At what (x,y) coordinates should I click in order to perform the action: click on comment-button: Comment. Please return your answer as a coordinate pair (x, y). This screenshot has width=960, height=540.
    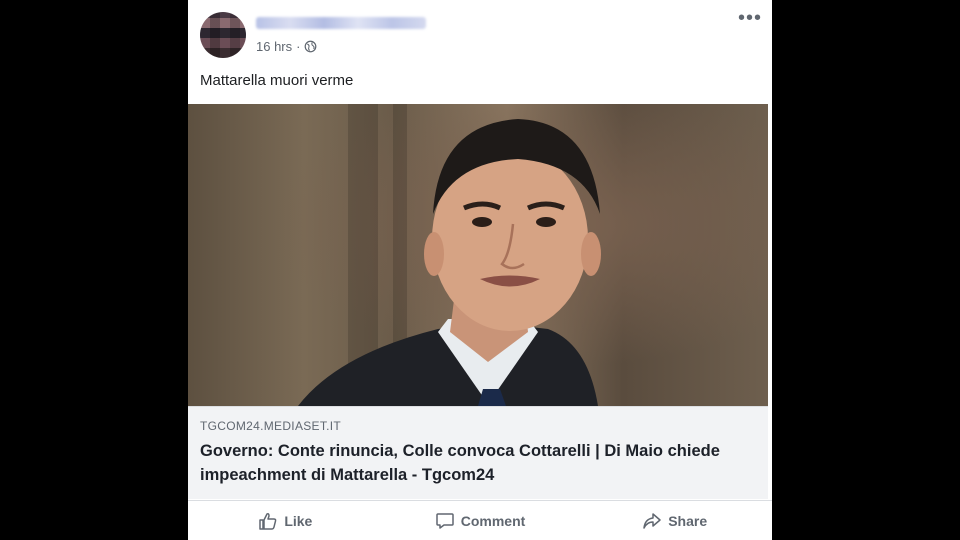
    Looking at the image, I should click on (480, 520).